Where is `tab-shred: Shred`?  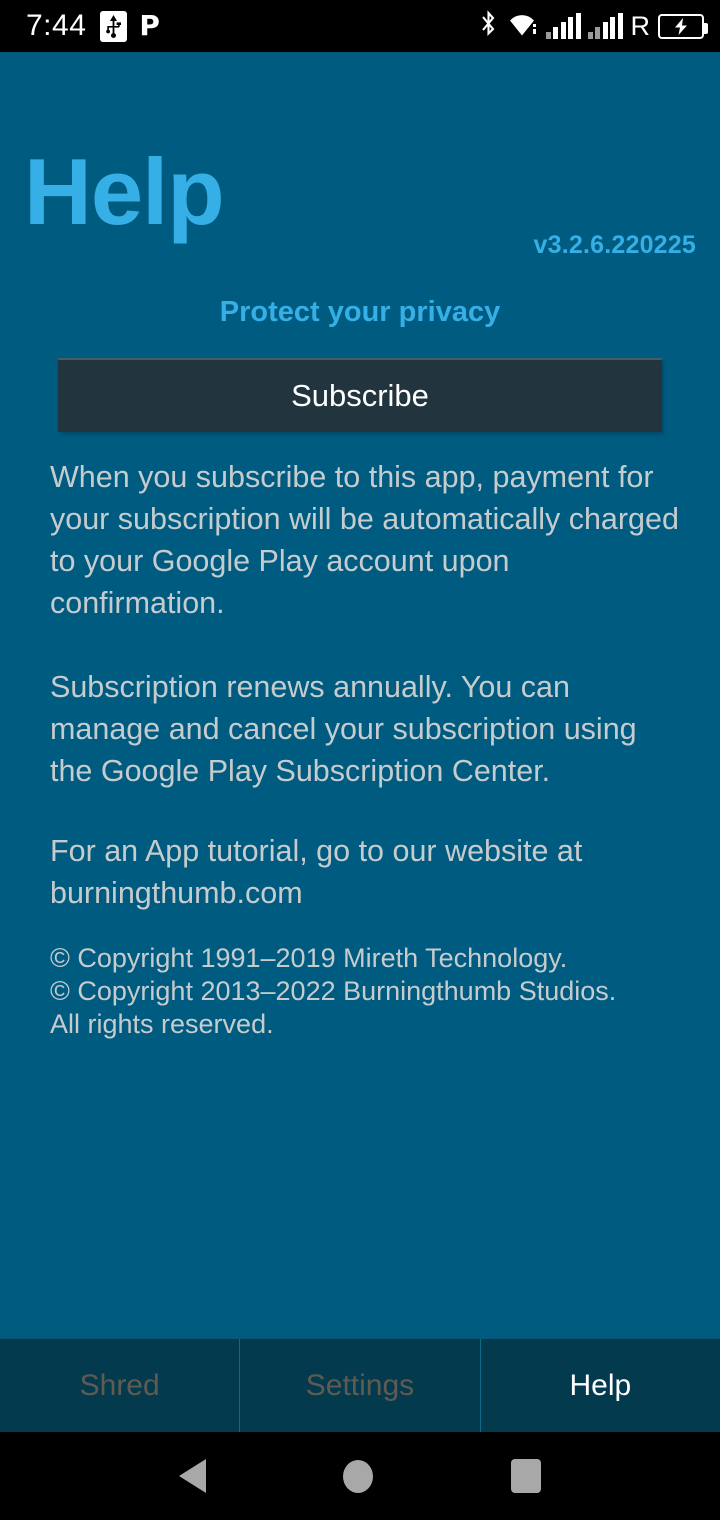
tab-shred: Shred is located at coordinates (120, 1385).